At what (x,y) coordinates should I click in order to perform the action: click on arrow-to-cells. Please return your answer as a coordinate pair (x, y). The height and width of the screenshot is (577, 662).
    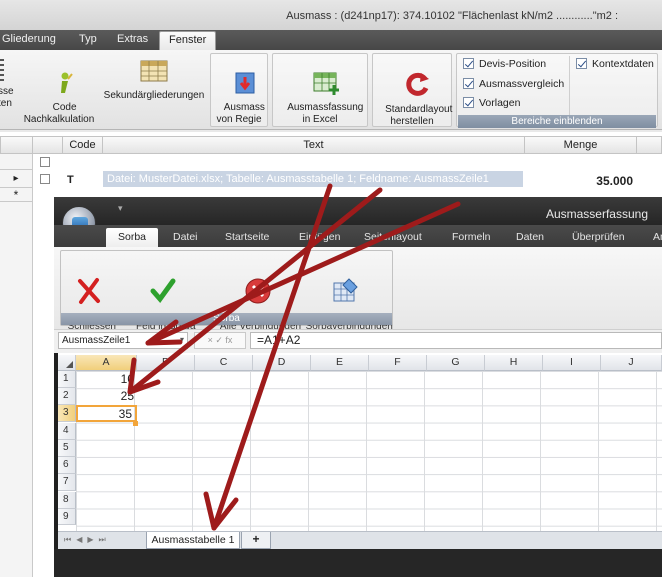
    Looking at the image, I should click on (255, 291).